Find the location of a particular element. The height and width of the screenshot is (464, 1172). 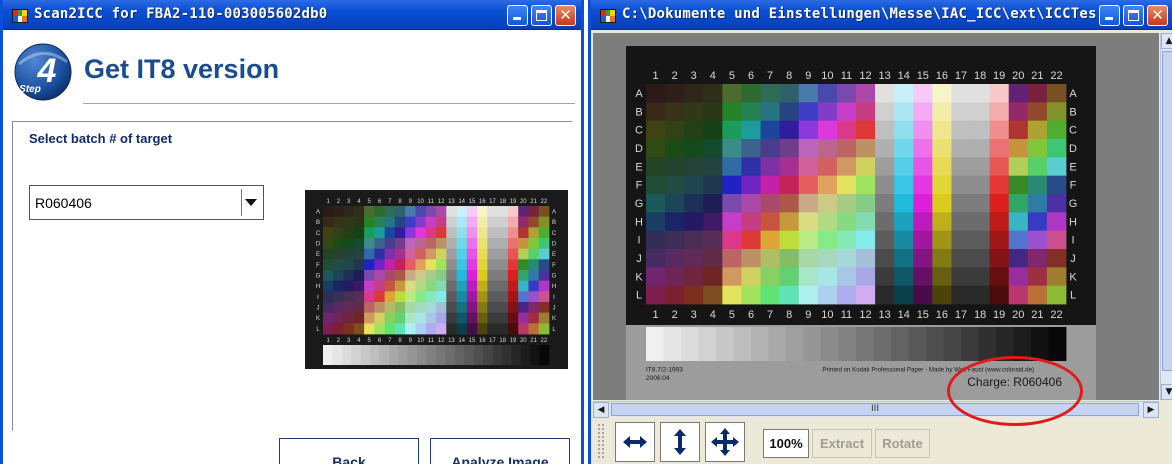

title-bar: Scan2ICC for FBA2-110-003005602db0 ✕ is located at coordinates (292, 15).